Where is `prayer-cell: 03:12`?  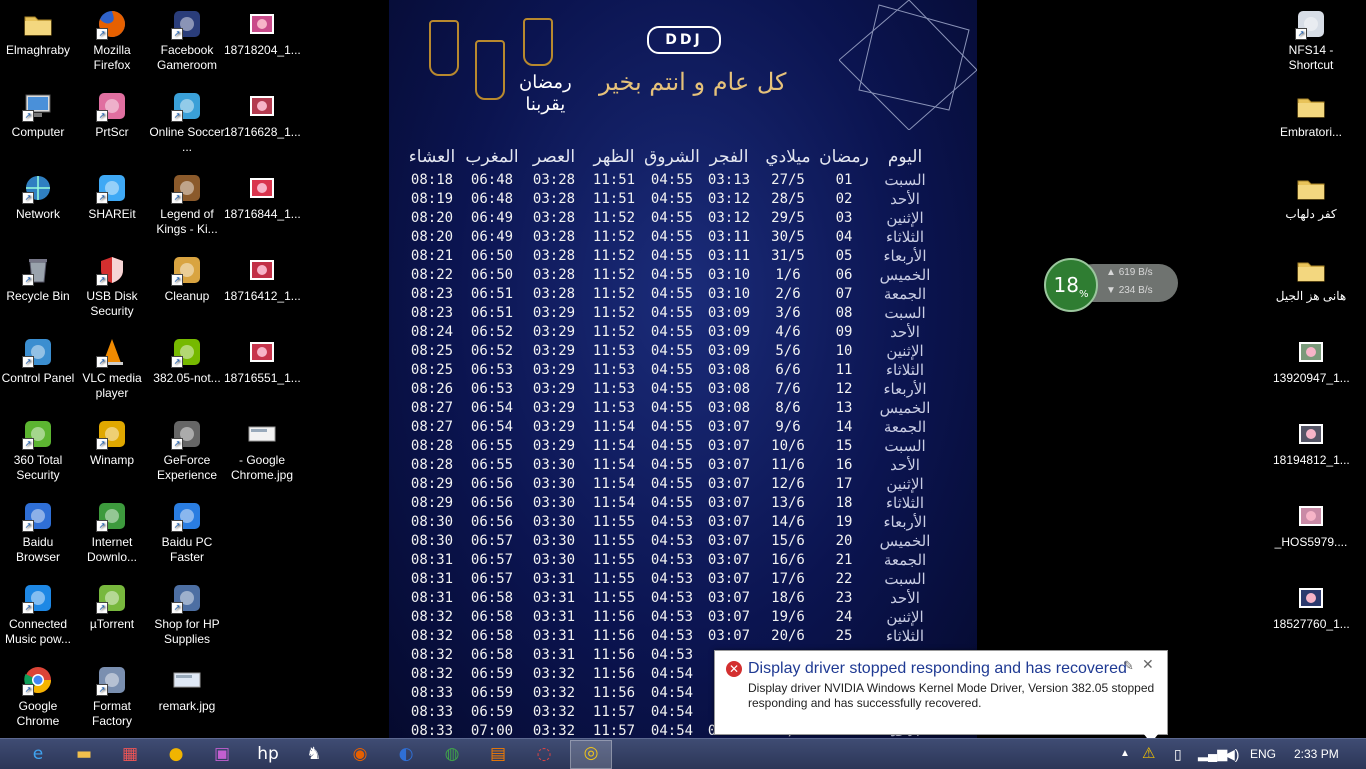
prayer-cell: 03:12 is located at coordinates (729, 198).